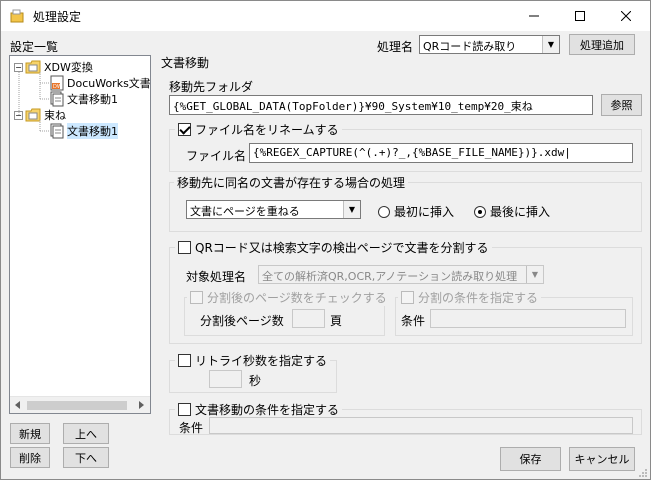  I want to click on page-unit-label: 頁, so click(336, 321).